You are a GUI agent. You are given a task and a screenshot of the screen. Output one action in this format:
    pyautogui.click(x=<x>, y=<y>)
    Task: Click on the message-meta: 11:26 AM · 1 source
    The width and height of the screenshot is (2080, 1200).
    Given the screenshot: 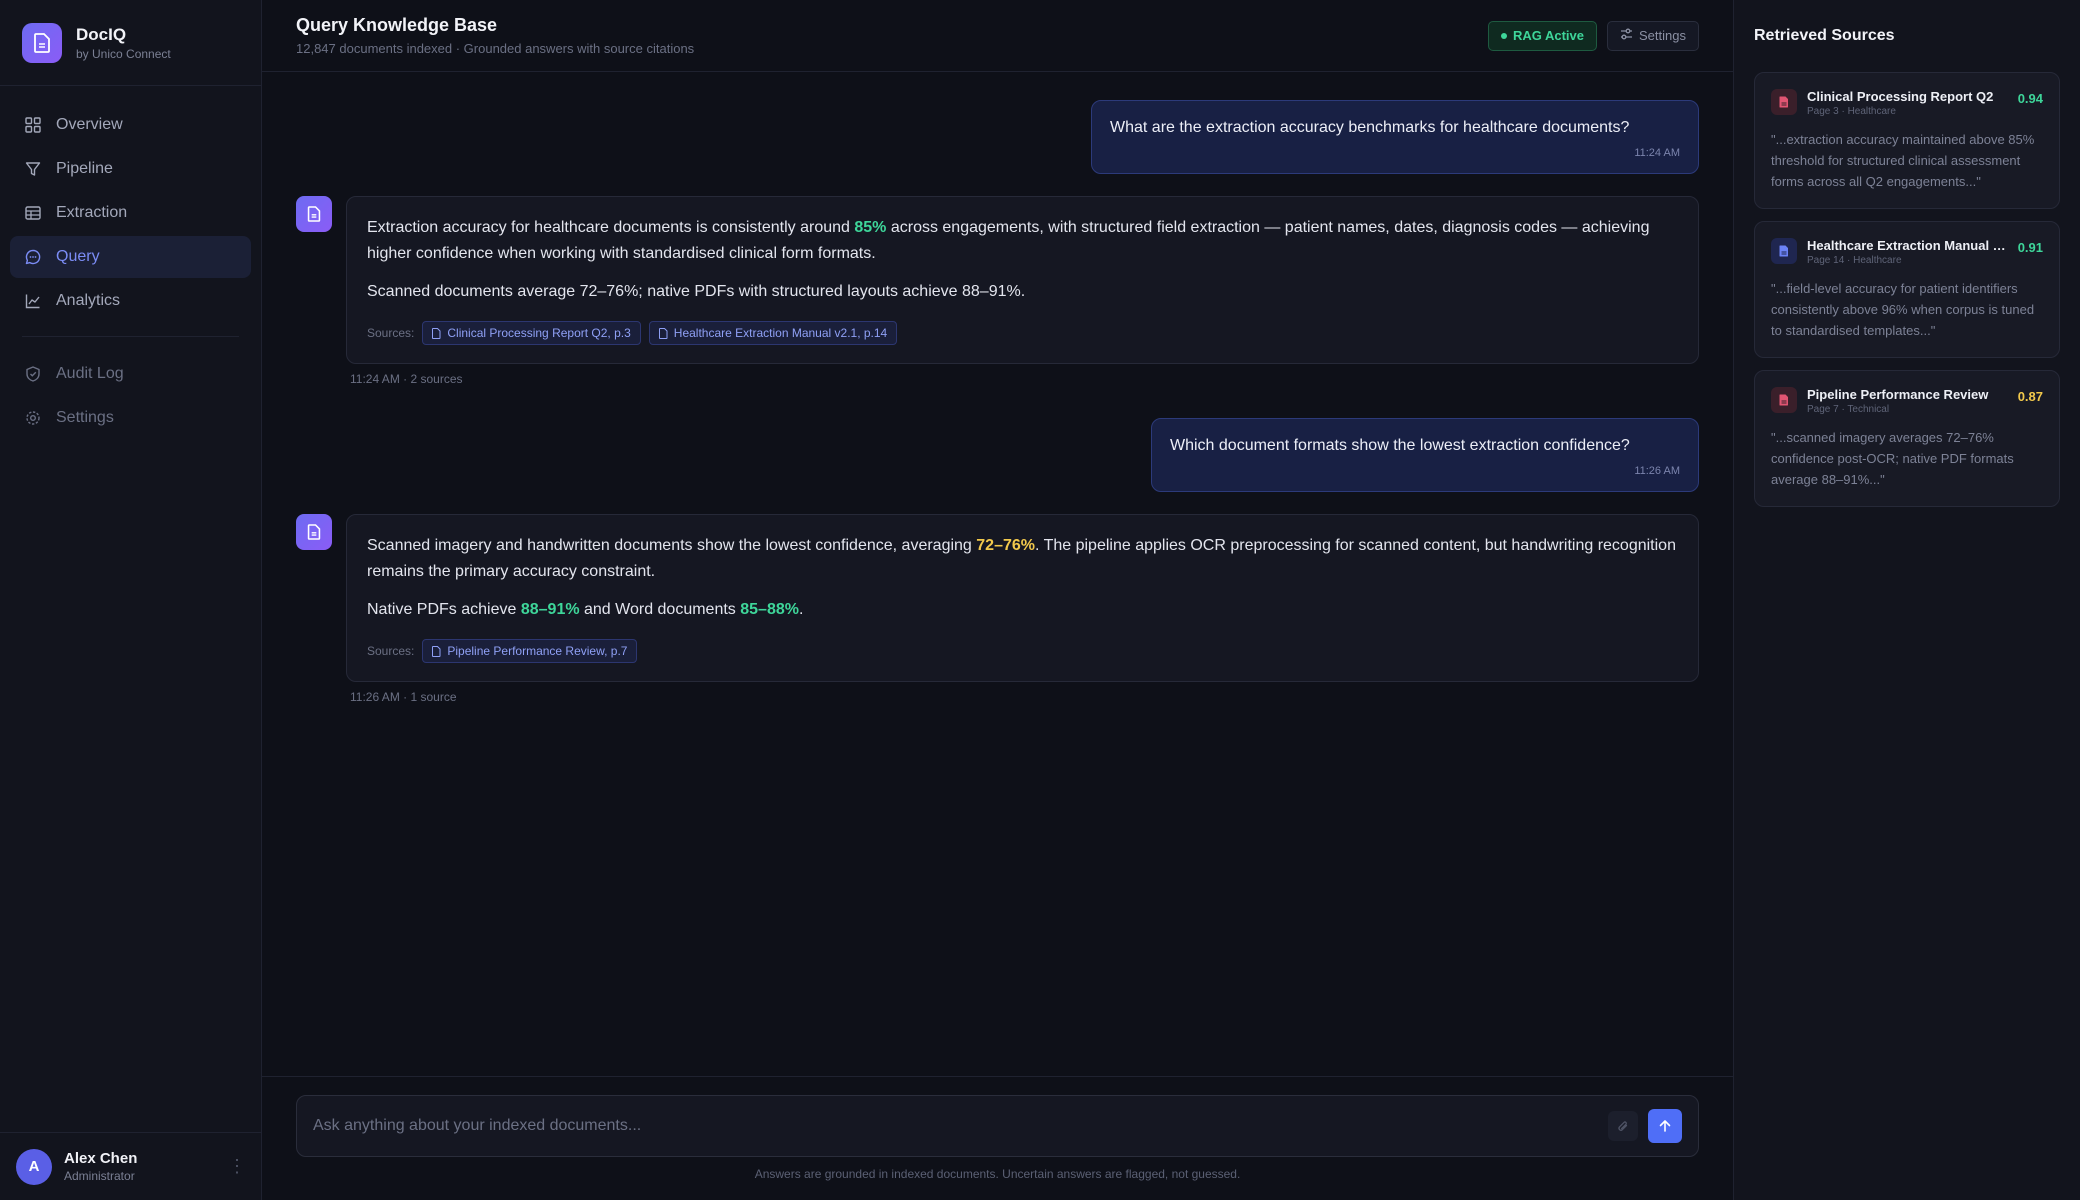 What is the action you would take?
    pyautogui.click(x=403, y=697)
    